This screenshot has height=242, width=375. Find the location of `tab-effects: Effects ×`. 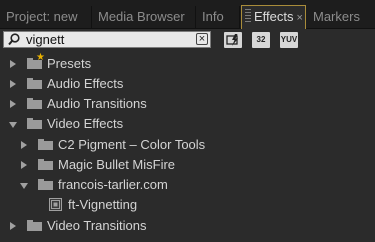

tab-effects: Effects × is located at coordinates (273, 17).